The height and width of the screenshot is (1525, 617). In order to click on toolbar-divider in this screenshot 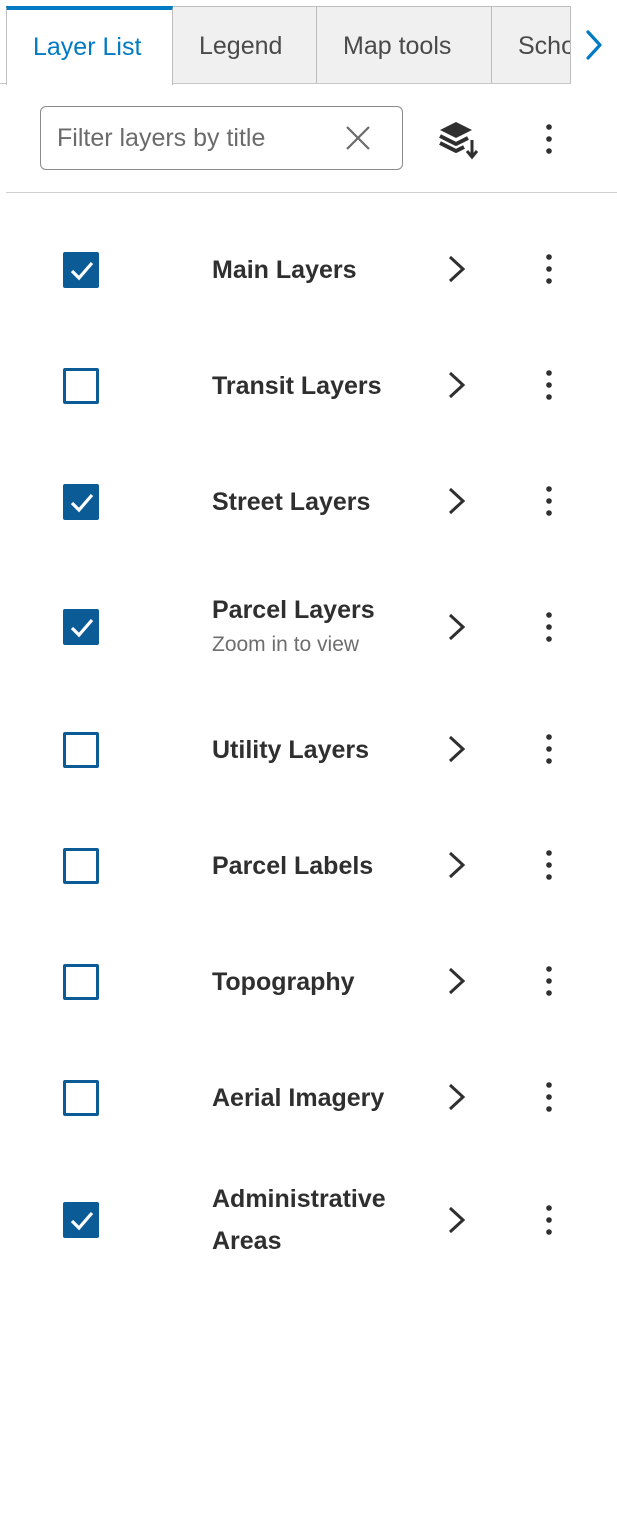, I will do `click(311, 192)`.